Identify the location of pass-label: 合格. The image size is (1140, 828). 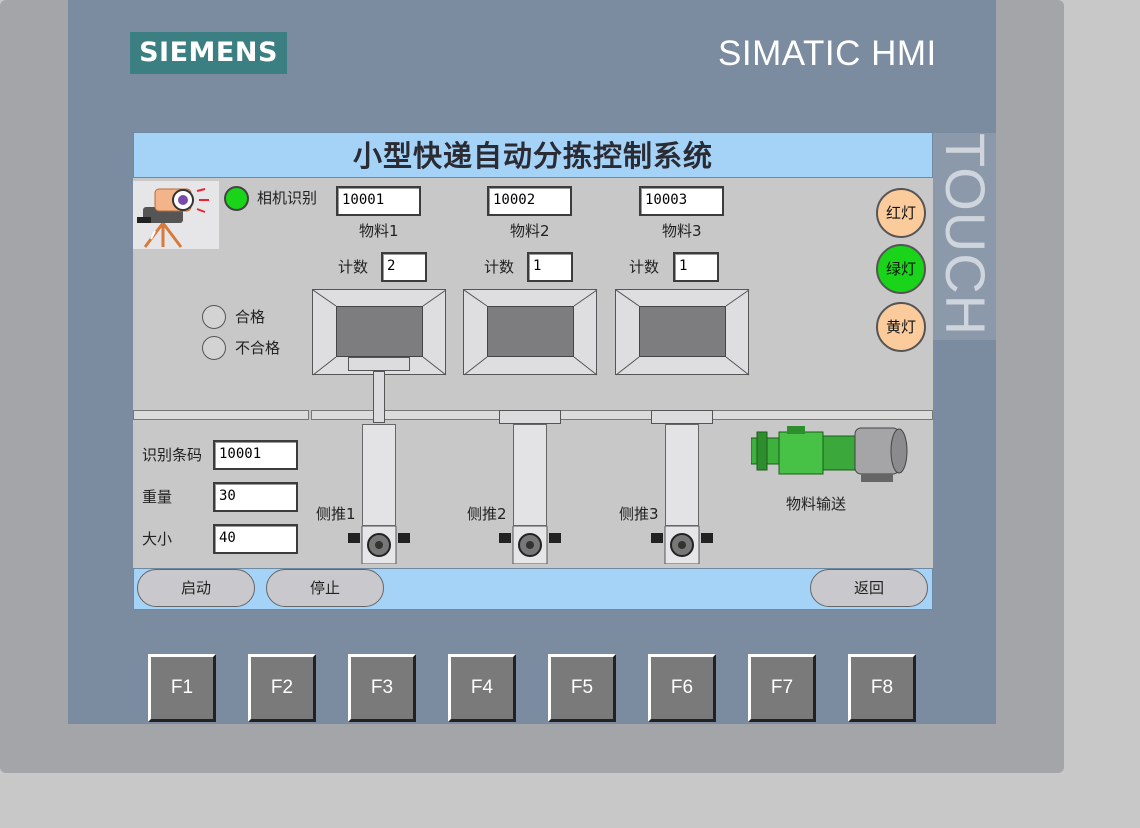
(250, 317).